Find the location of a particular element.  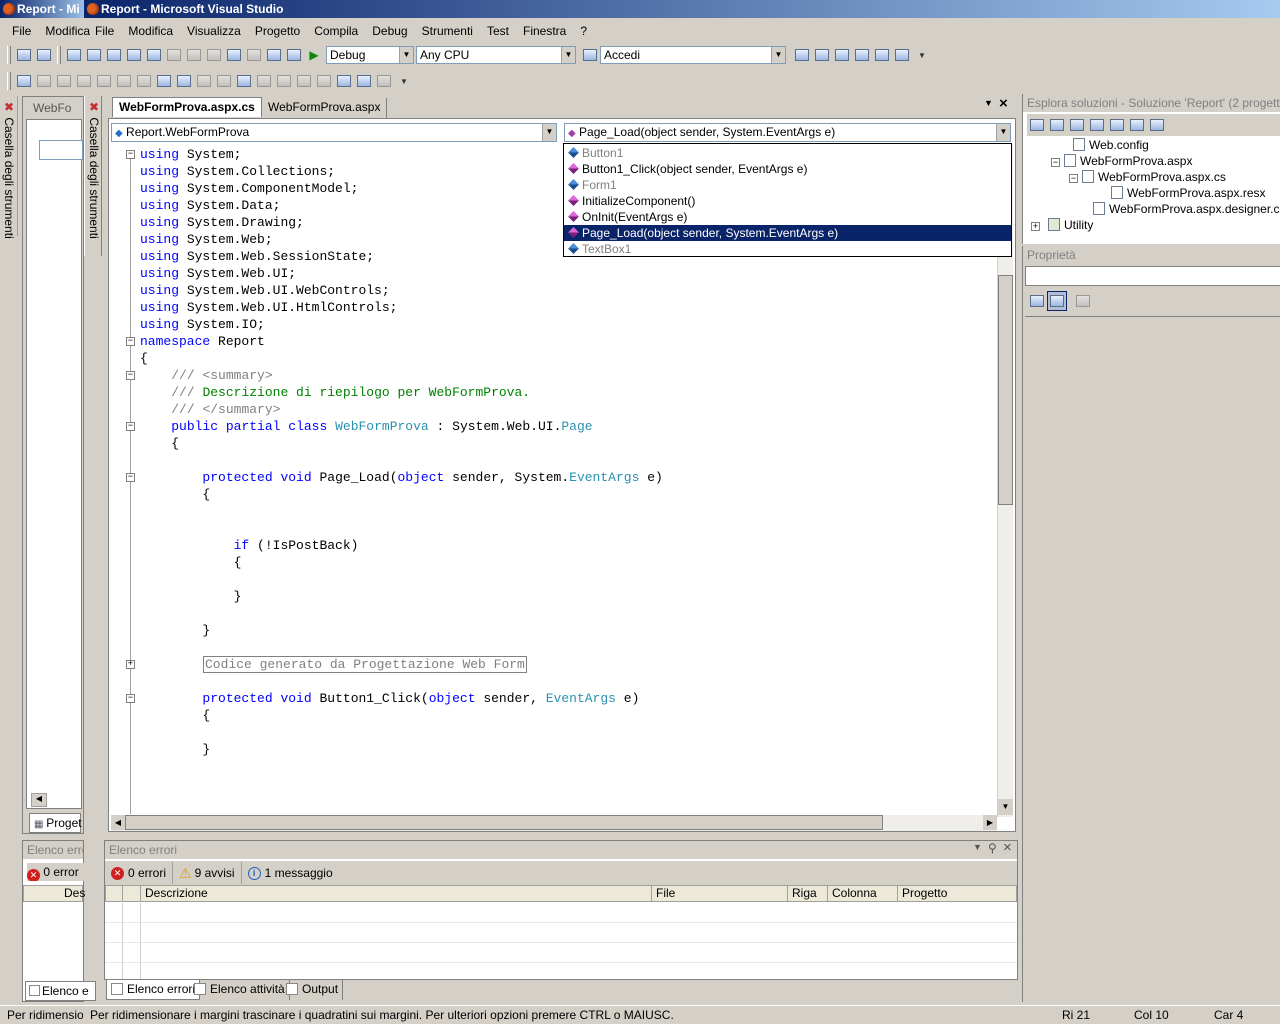

numbered-list-icon is located at coordinates (224, 81).